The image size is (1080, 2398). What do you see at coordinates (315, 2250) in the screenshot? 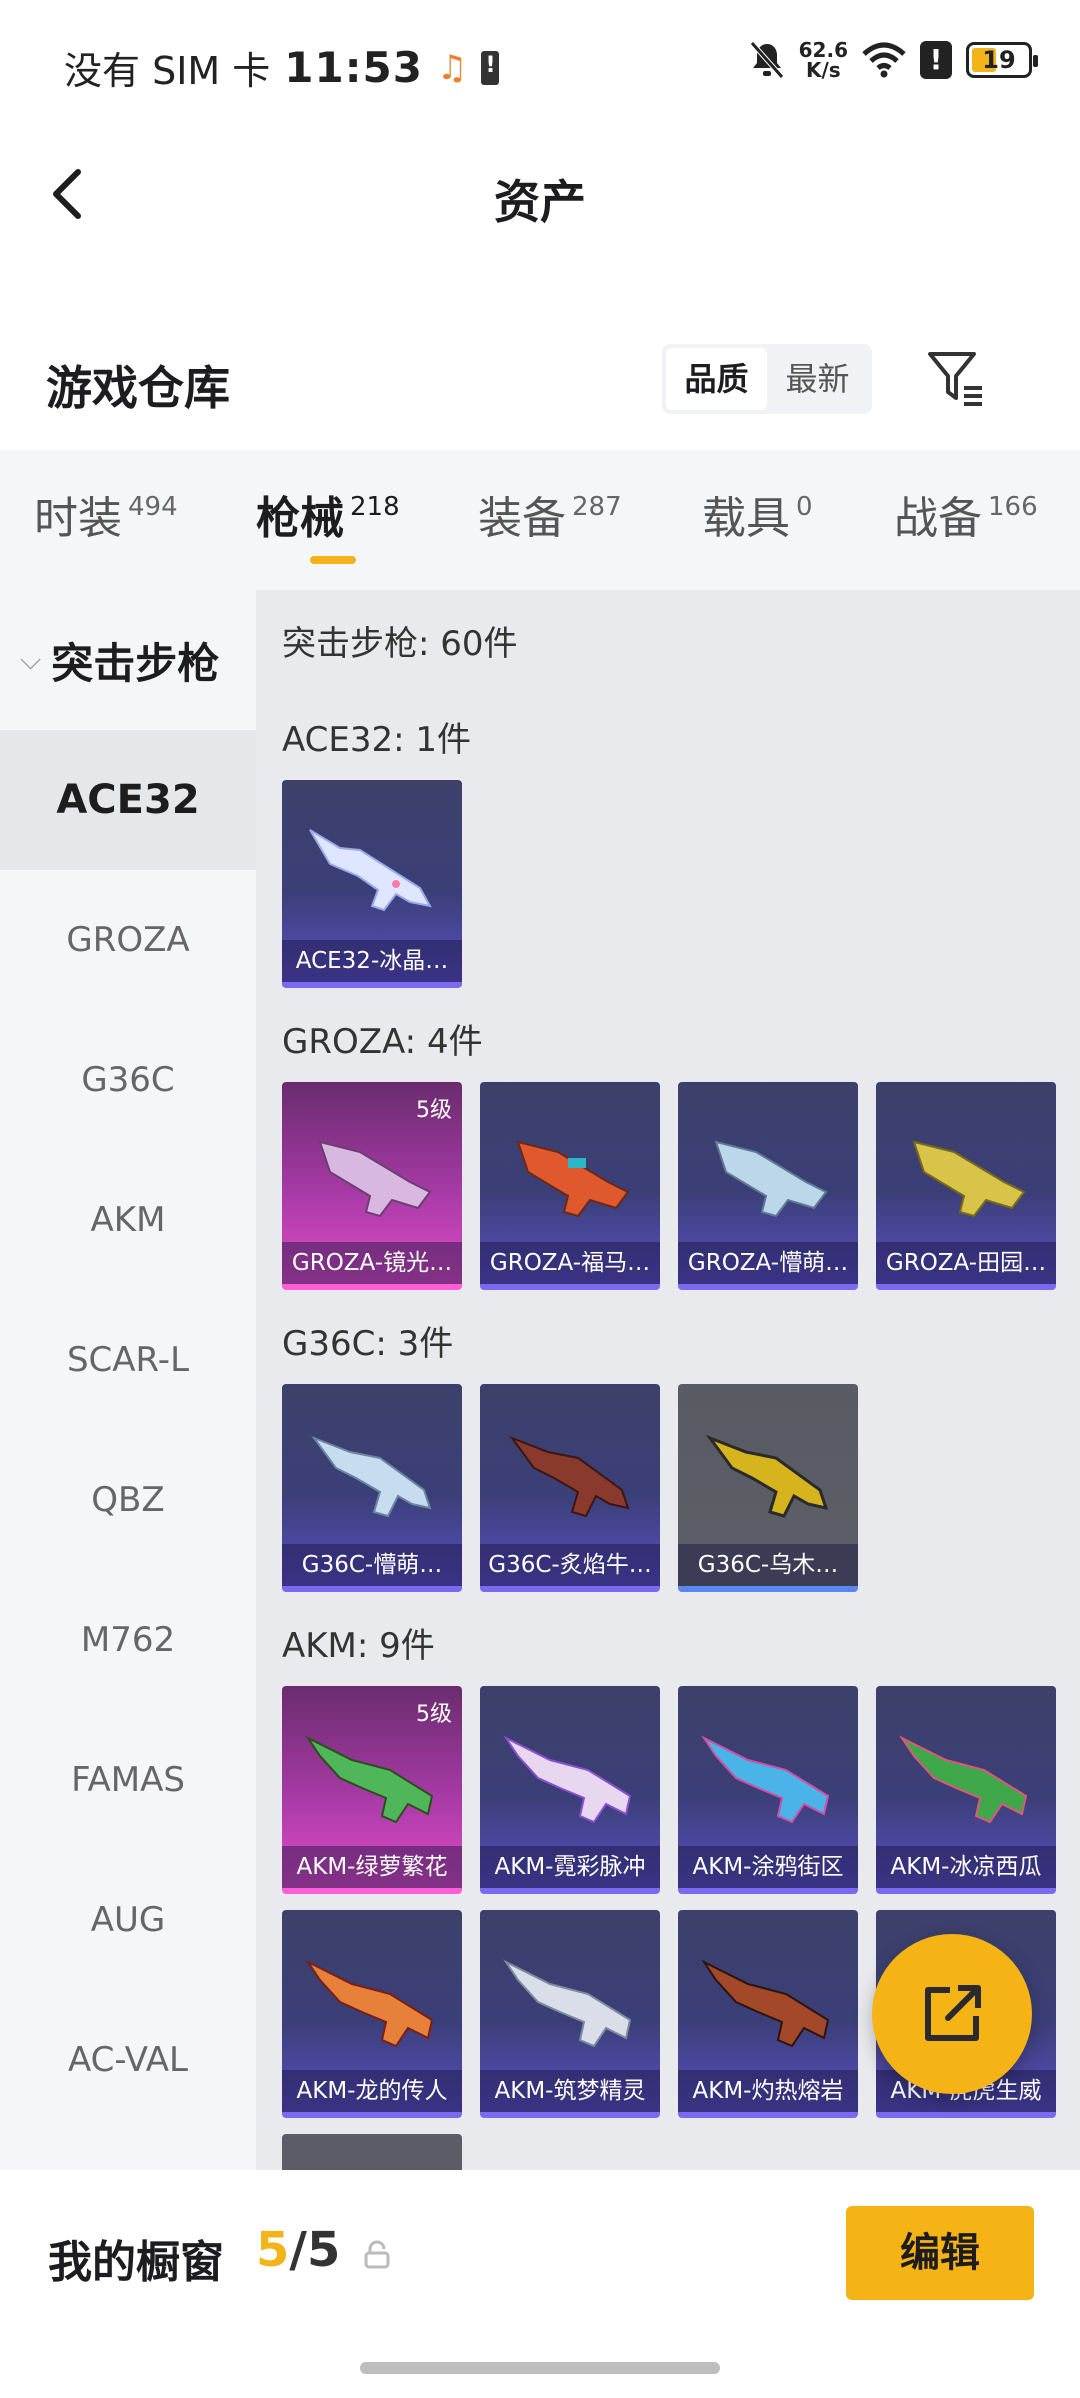
I see `showcase-total: /5` at bounding box center [315, 2250].